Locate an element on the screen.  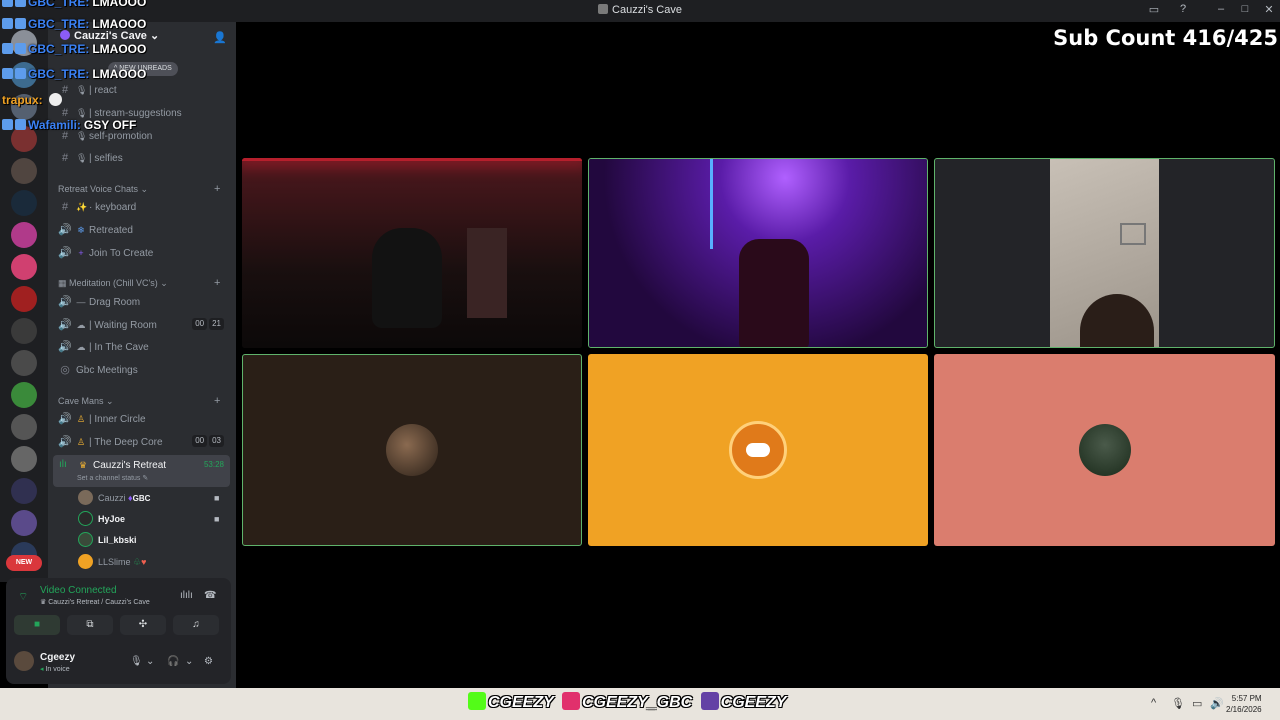
snow-icon: ❄ is located at coordinates (81, 230).